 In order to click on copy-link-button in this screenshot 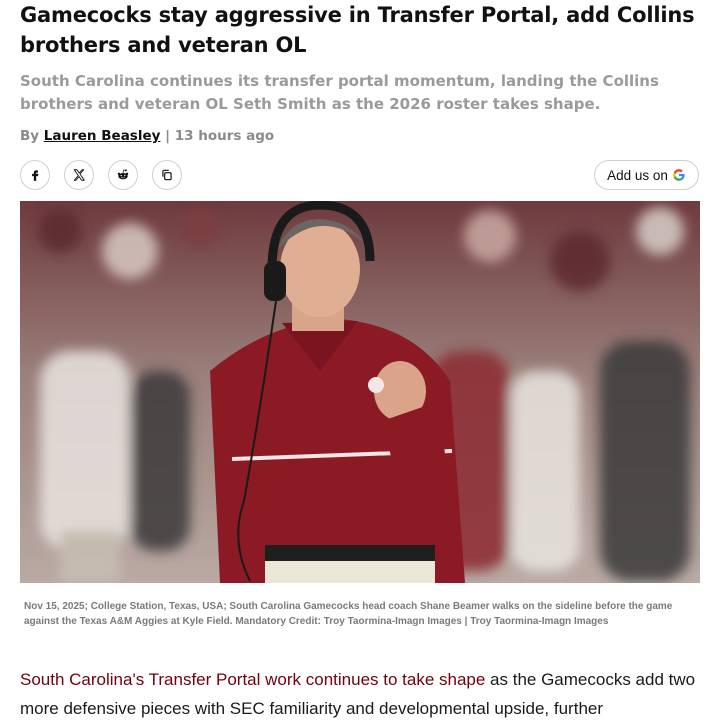, I will do `click(167, 175)`.